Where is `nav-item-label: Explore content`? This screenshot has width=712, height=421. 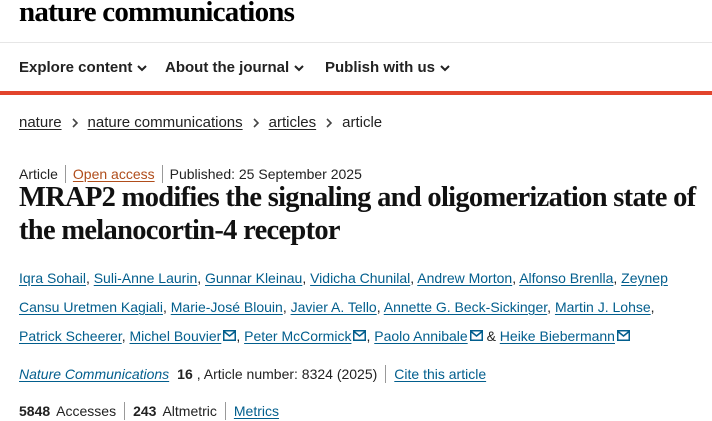
nav-item-label: Explore content is located at coordinates (76, 67).